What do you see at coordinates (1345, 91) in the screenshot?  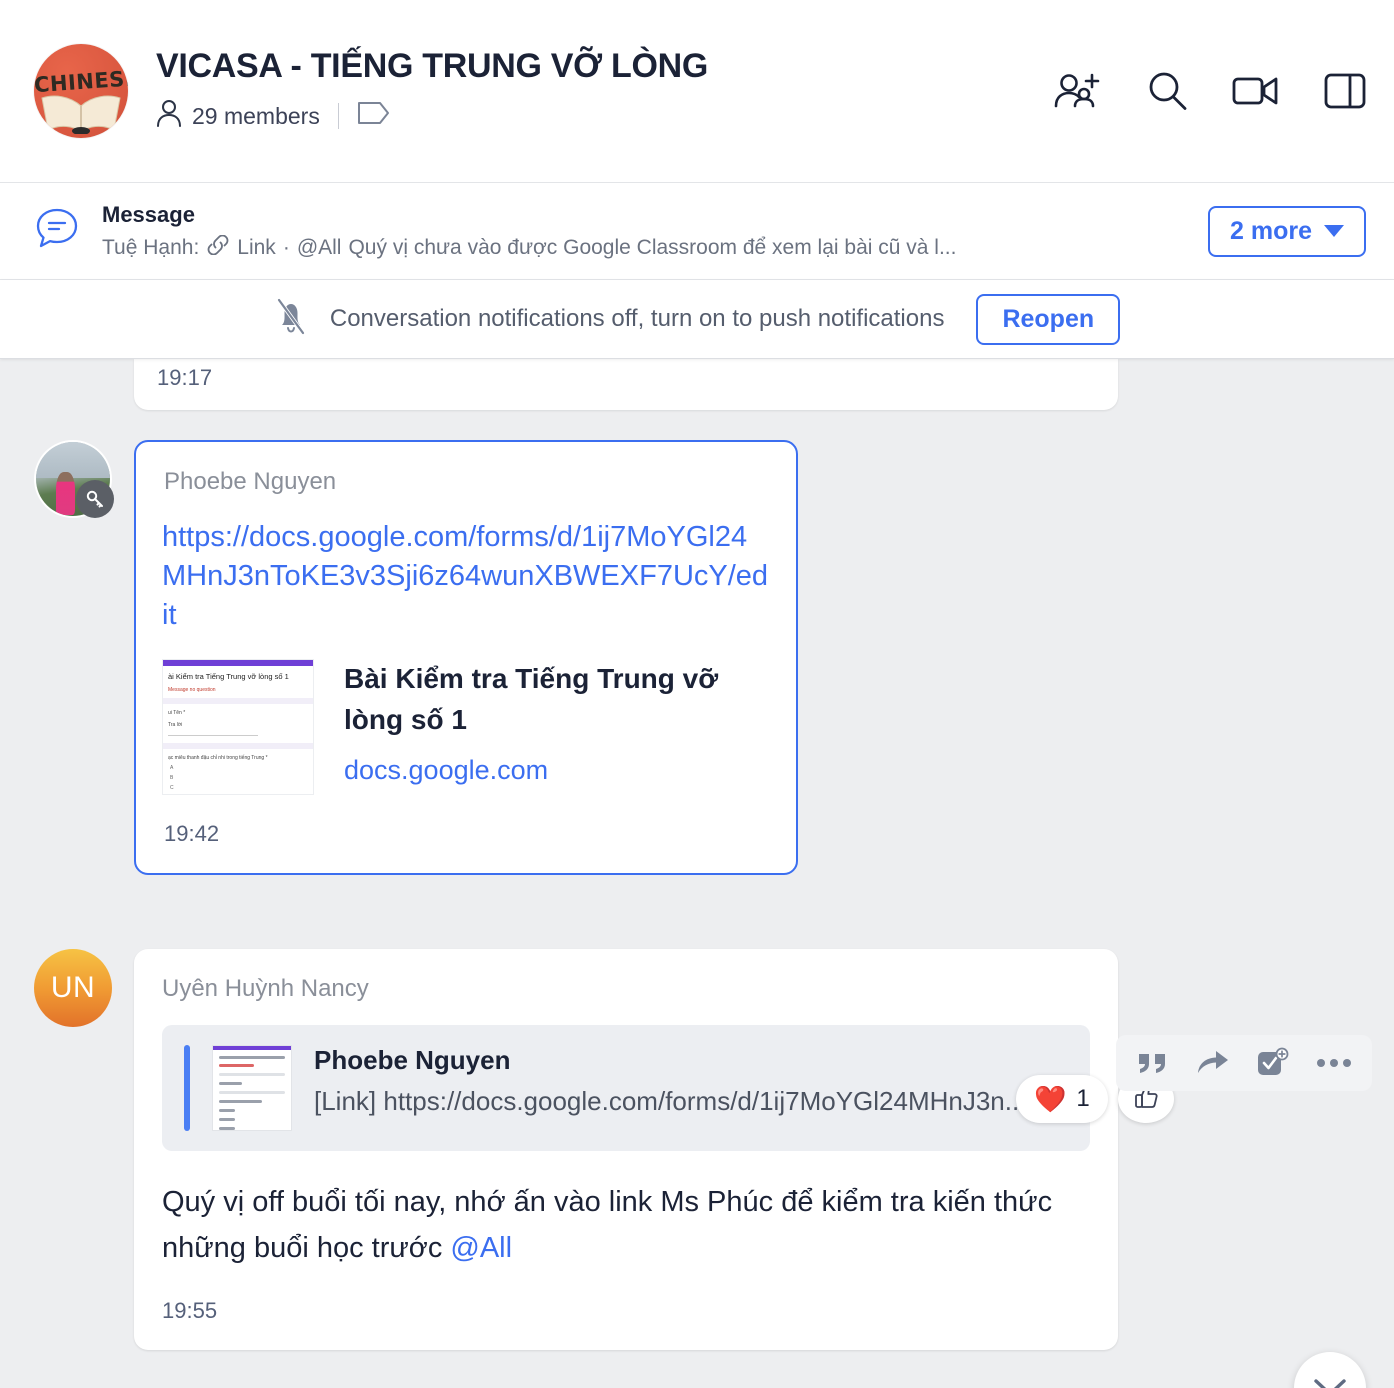 I see `split-panel-icon` at bounding box center [1345, 91].